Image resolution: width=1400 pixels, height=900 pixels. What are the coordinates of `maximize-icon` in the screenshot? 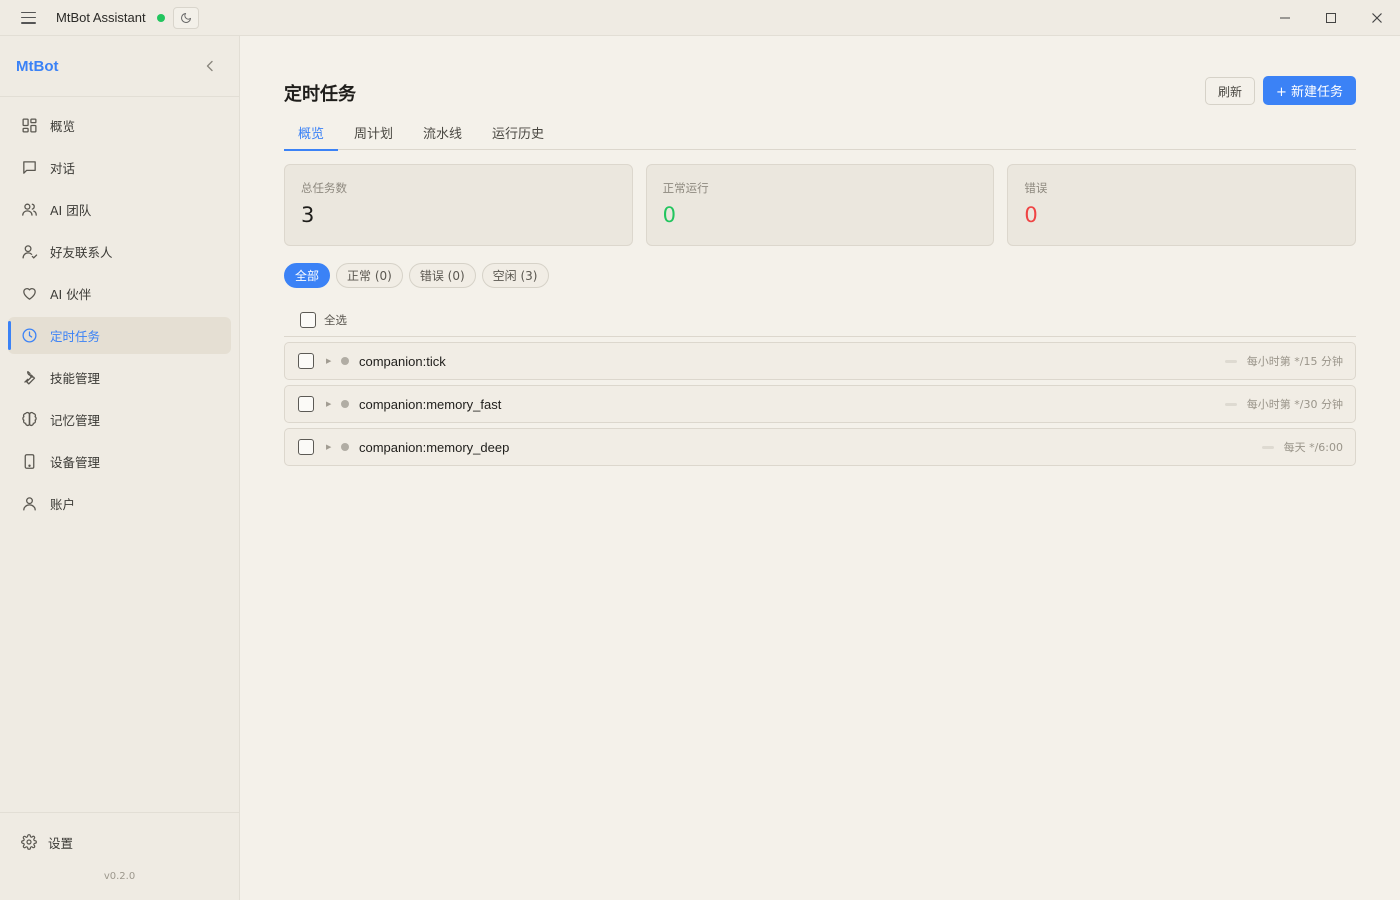 It's located at (1331, 18).